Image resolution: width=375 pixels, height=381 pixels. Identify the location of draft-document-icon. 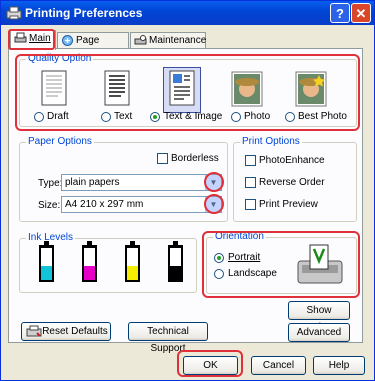
(54, 88).